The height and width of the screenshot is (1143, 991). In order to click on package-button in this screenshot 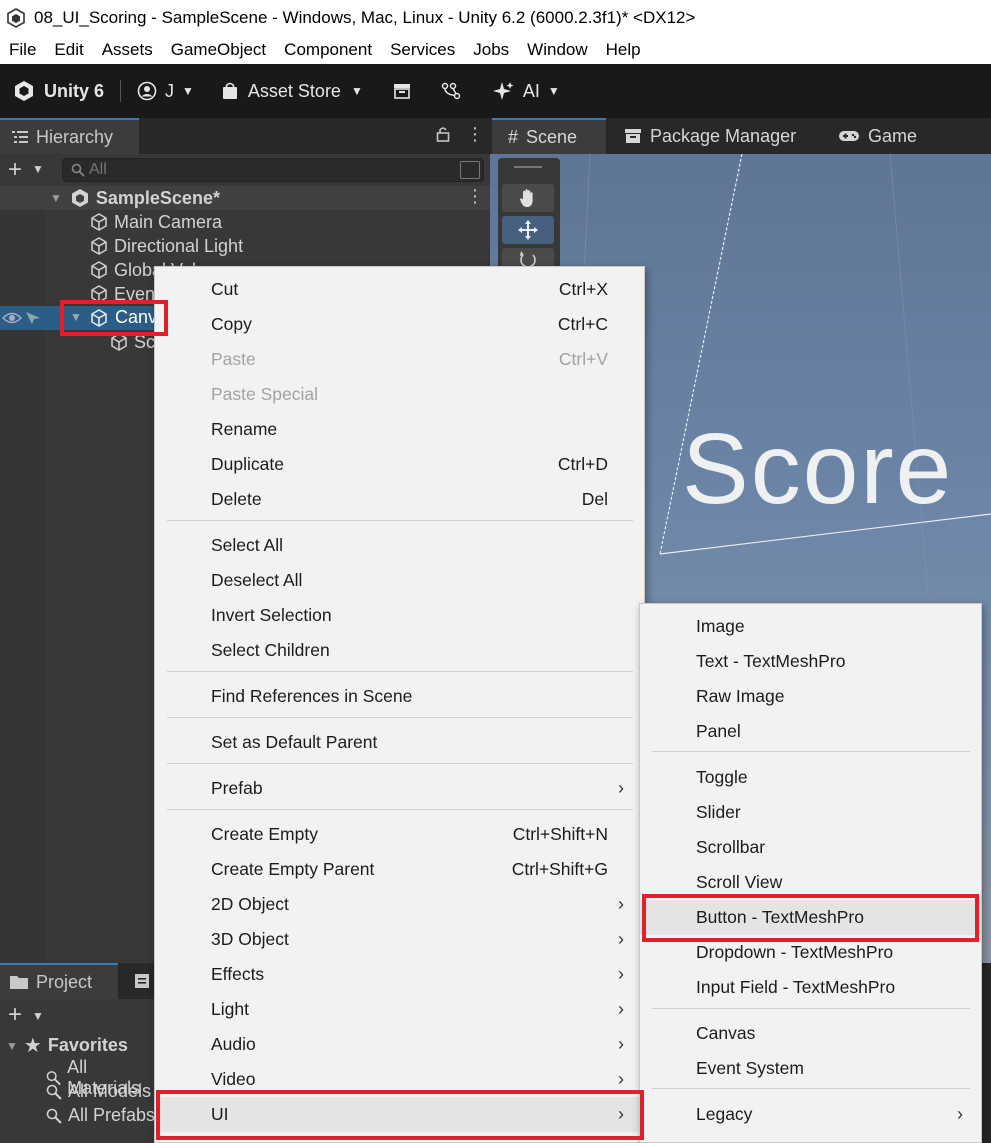, I will do `click(402, 91)`.